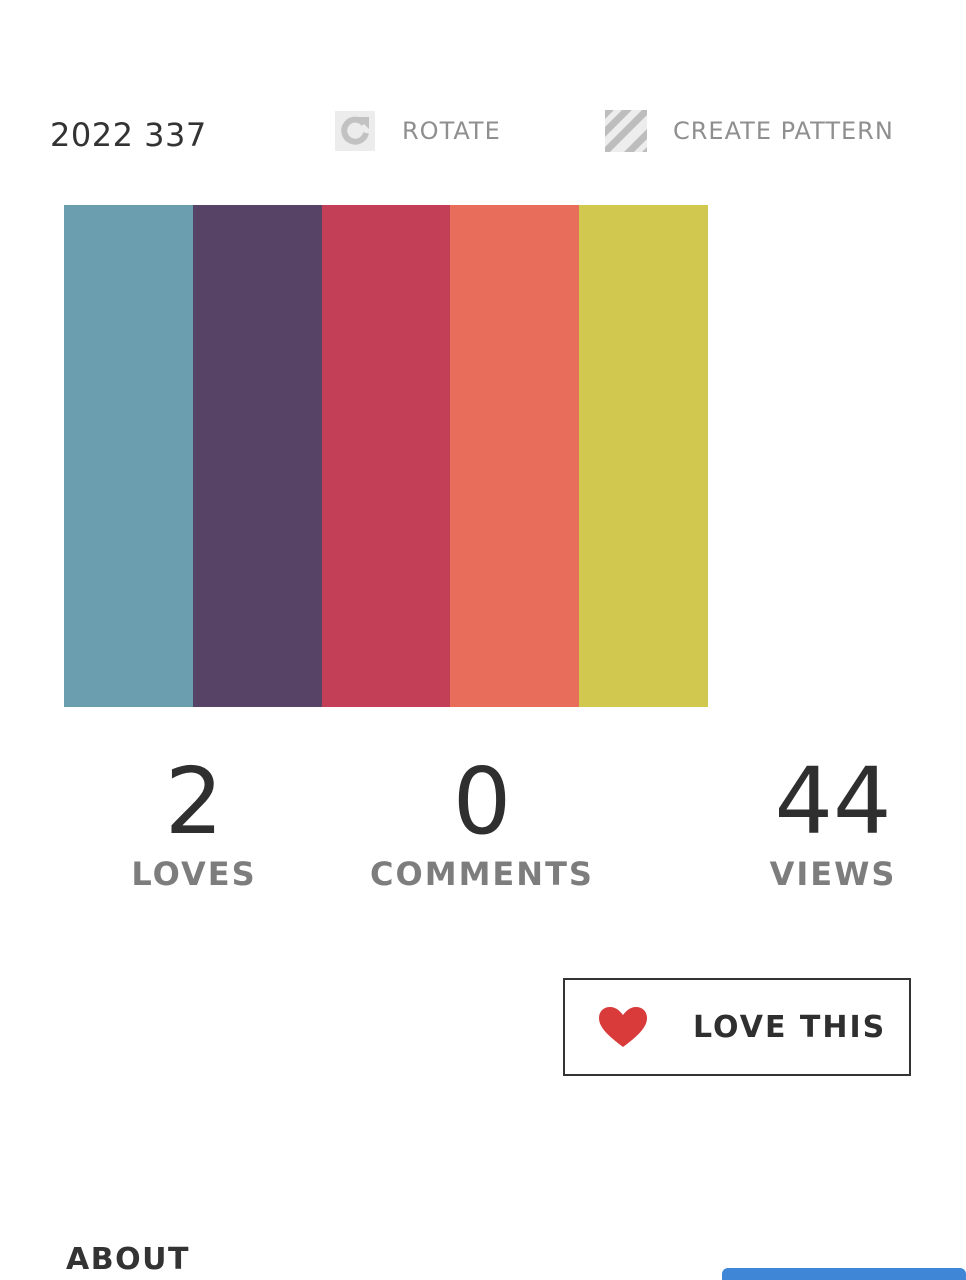 Image resolution: width=966 pixels, height=1280 pixels. I want to click on views-label: VIEWS, so click(833, 874).